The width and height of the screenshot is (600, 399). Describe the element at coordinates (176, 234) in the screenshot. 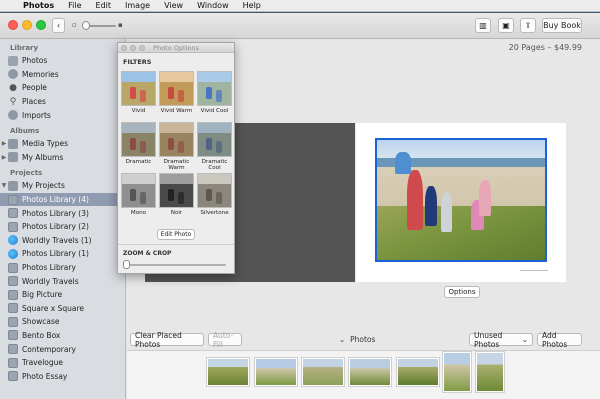

I see `edit-photo-button: Edit Photo` at that location.